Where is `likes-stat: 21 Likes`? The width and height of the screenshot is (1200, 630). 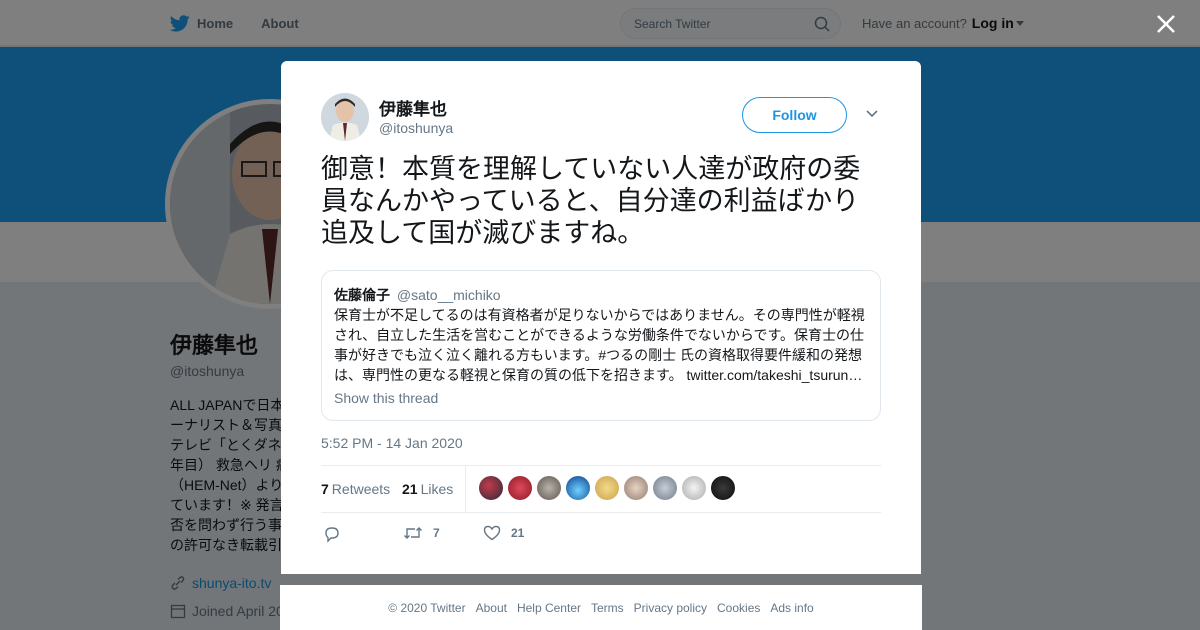 likes-stat: 21 Likes is located at coordinates (427, 489).